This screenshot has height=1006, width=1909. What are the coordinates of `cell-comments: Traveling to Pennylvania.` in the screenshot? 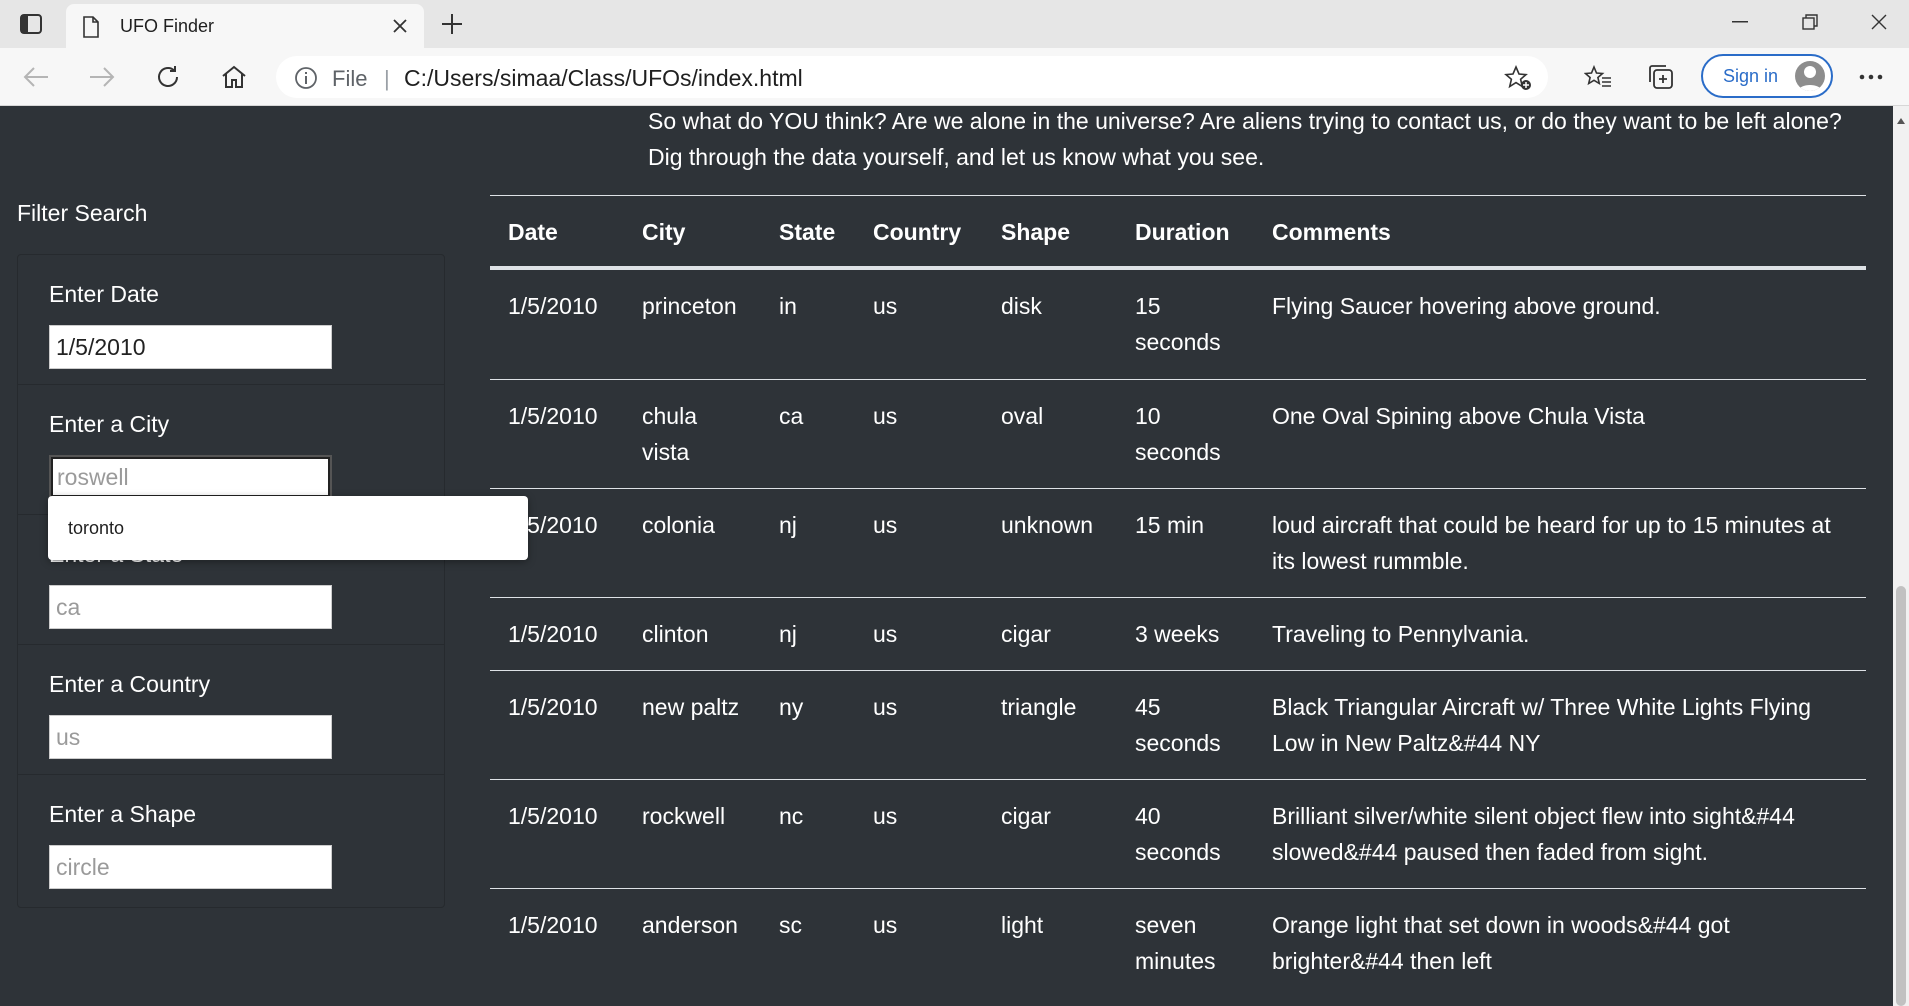 It's located at (1401, 634).